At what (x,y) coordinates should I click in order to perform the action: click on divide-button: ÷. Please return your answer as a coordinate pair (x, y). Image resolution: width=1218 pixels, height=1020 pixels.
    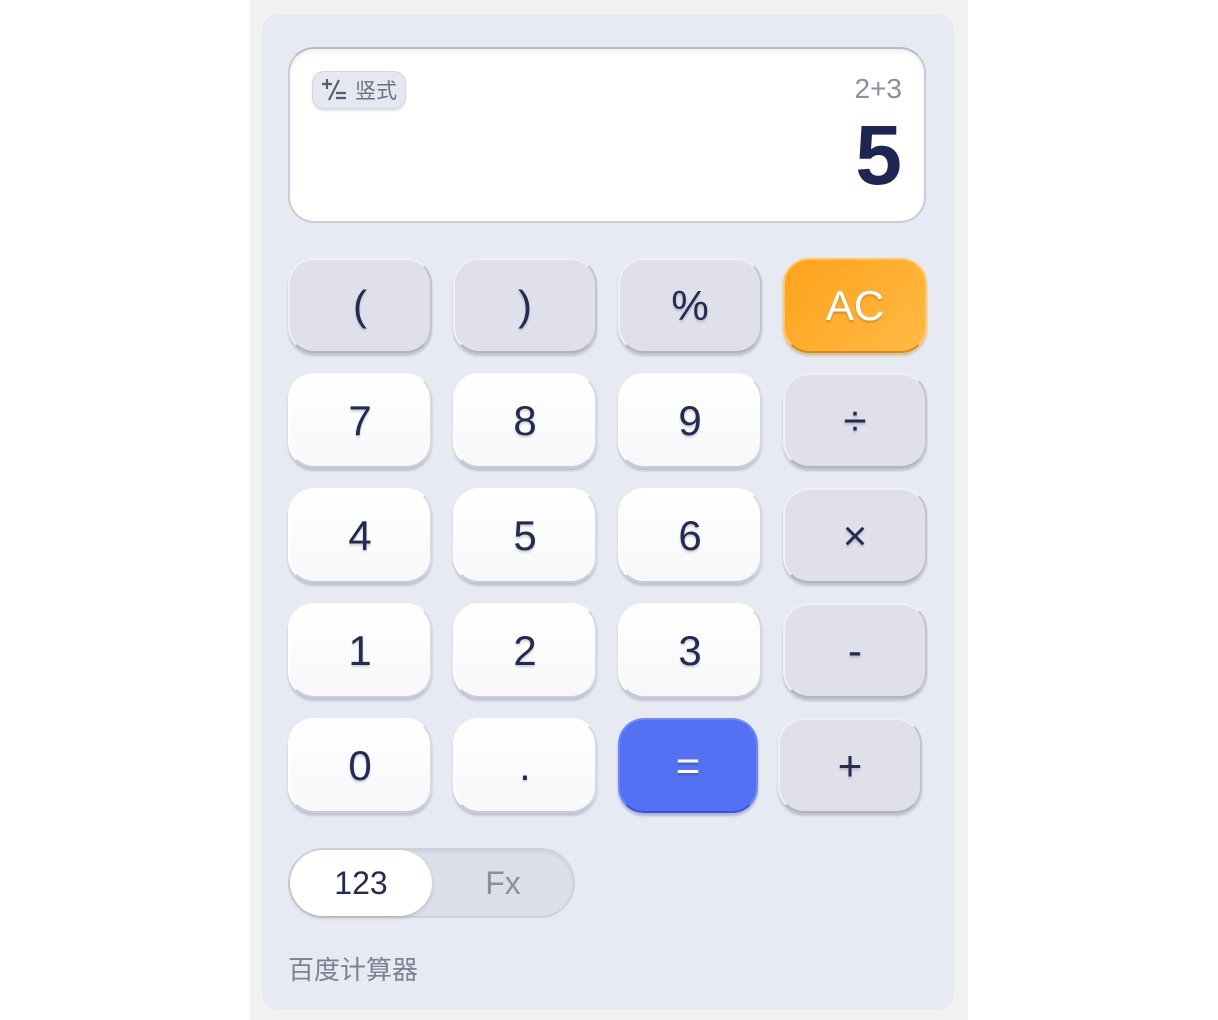
    Looking at the image, I should click on (855, 420).